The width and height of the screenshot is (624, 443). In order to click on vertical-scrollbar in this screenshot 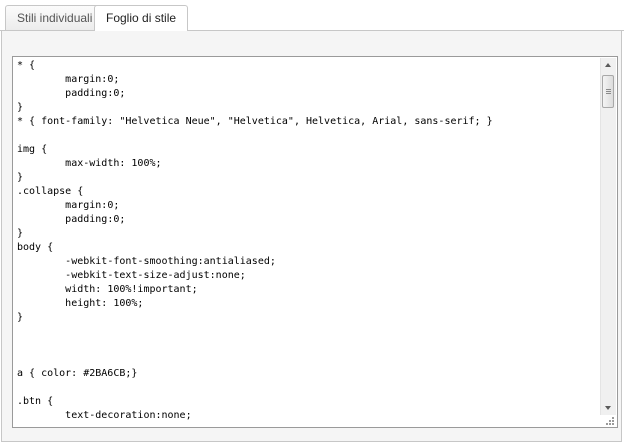, I will do `click(608, 236)`.